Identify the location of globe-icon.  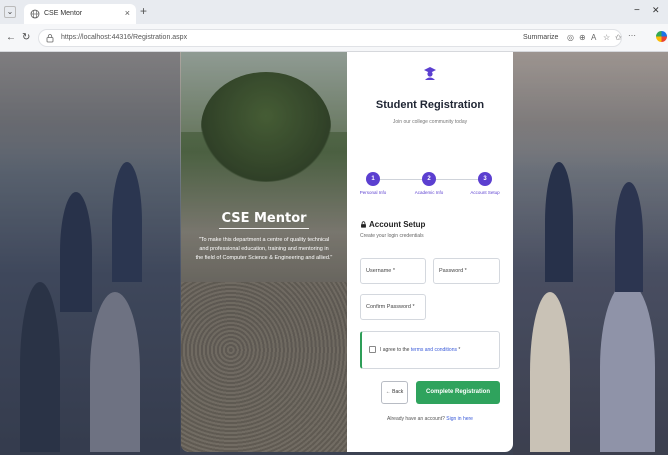
(35, 14).